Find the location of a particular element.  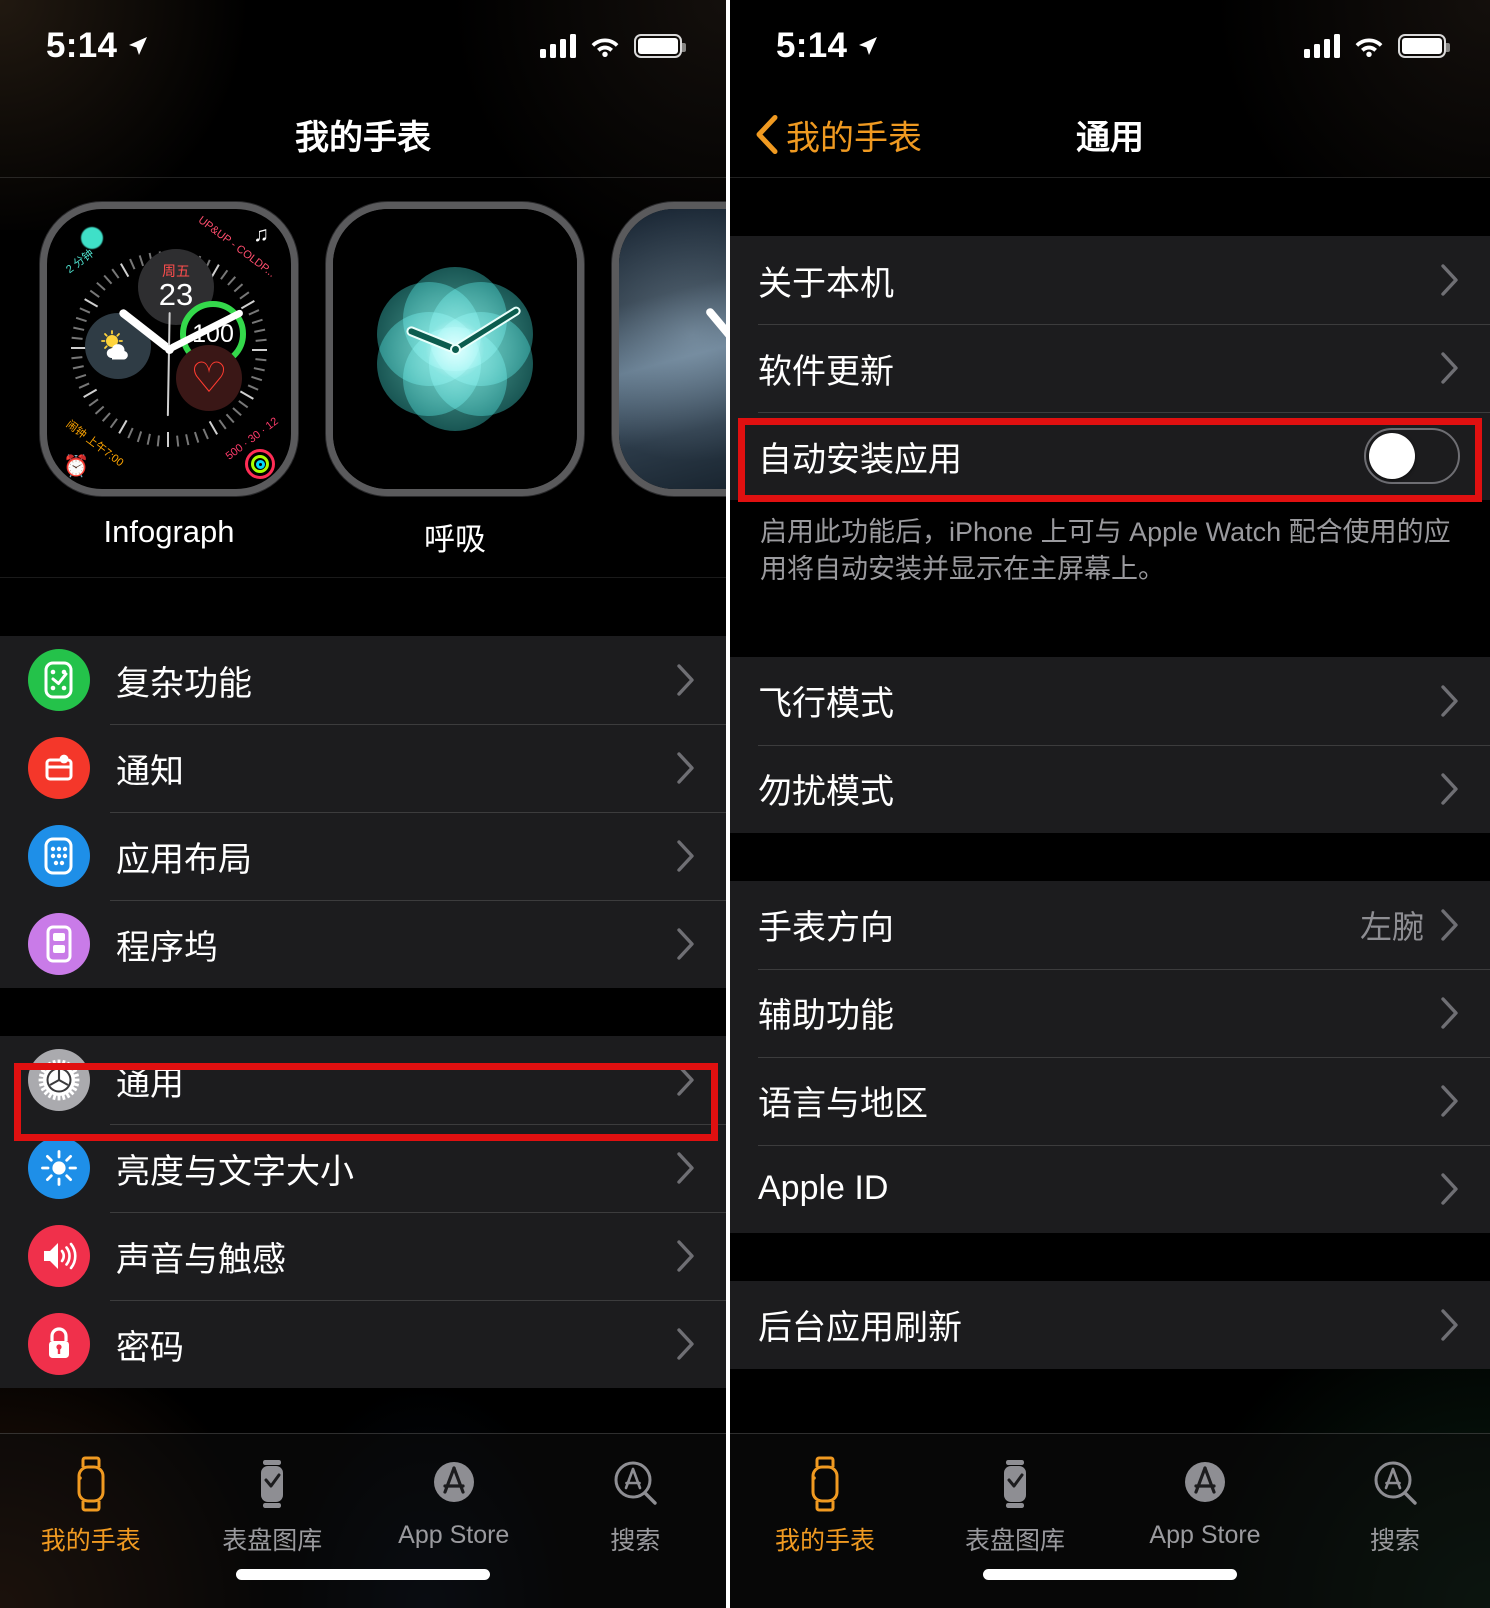

settings-group-3: 手表方向 左腕 辅助功能 语言与地区 Apple ID is located at coordinates (1110, 1056).